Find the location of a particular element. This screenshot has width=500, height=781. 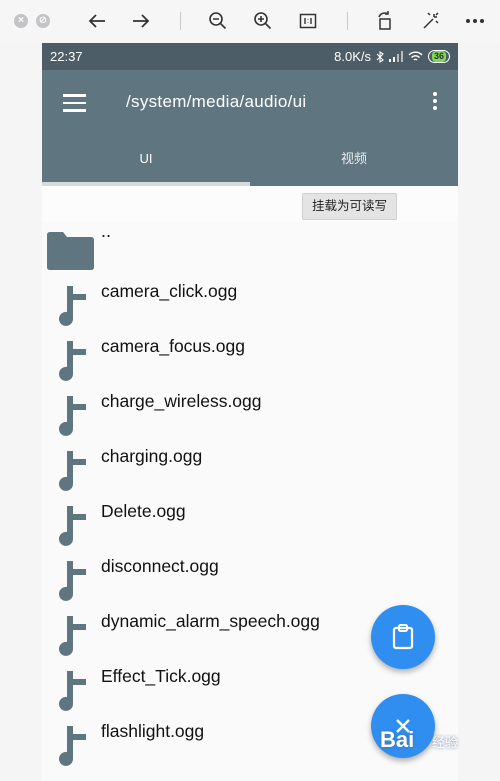

battery-indicator: 36 is located at coordinates (438, 56).